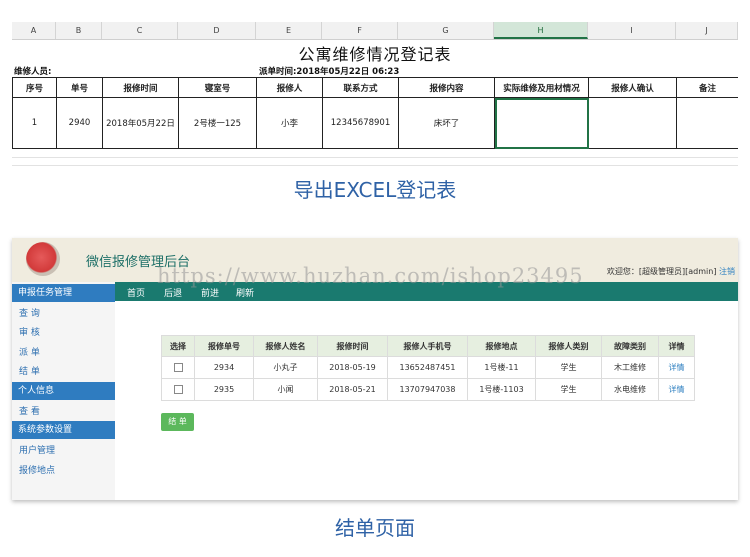  What do you see at coordinates (217, 87) in the screenshot?
I see `header-cell: 寝室号` at bounding box center [217, 87].